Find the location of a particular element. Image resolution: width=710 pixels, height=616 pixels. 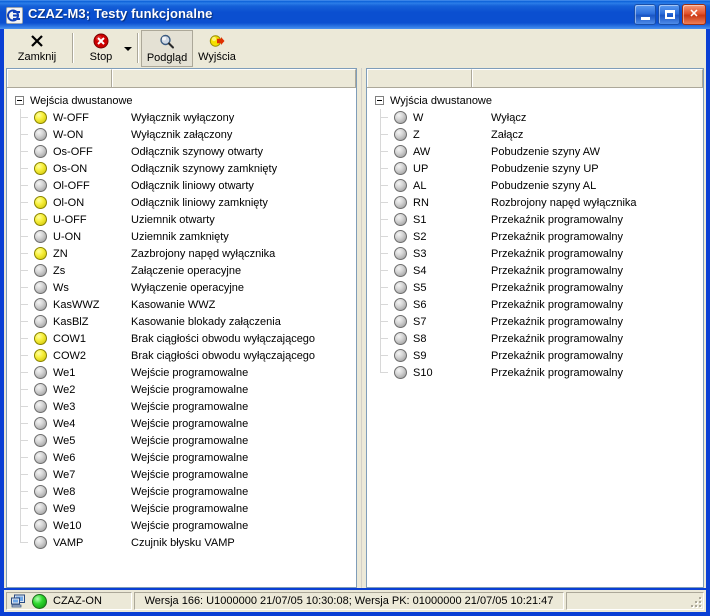

output-item-description: Rozbrojony napęd wyłącznika is located at coordinates (564, 202).